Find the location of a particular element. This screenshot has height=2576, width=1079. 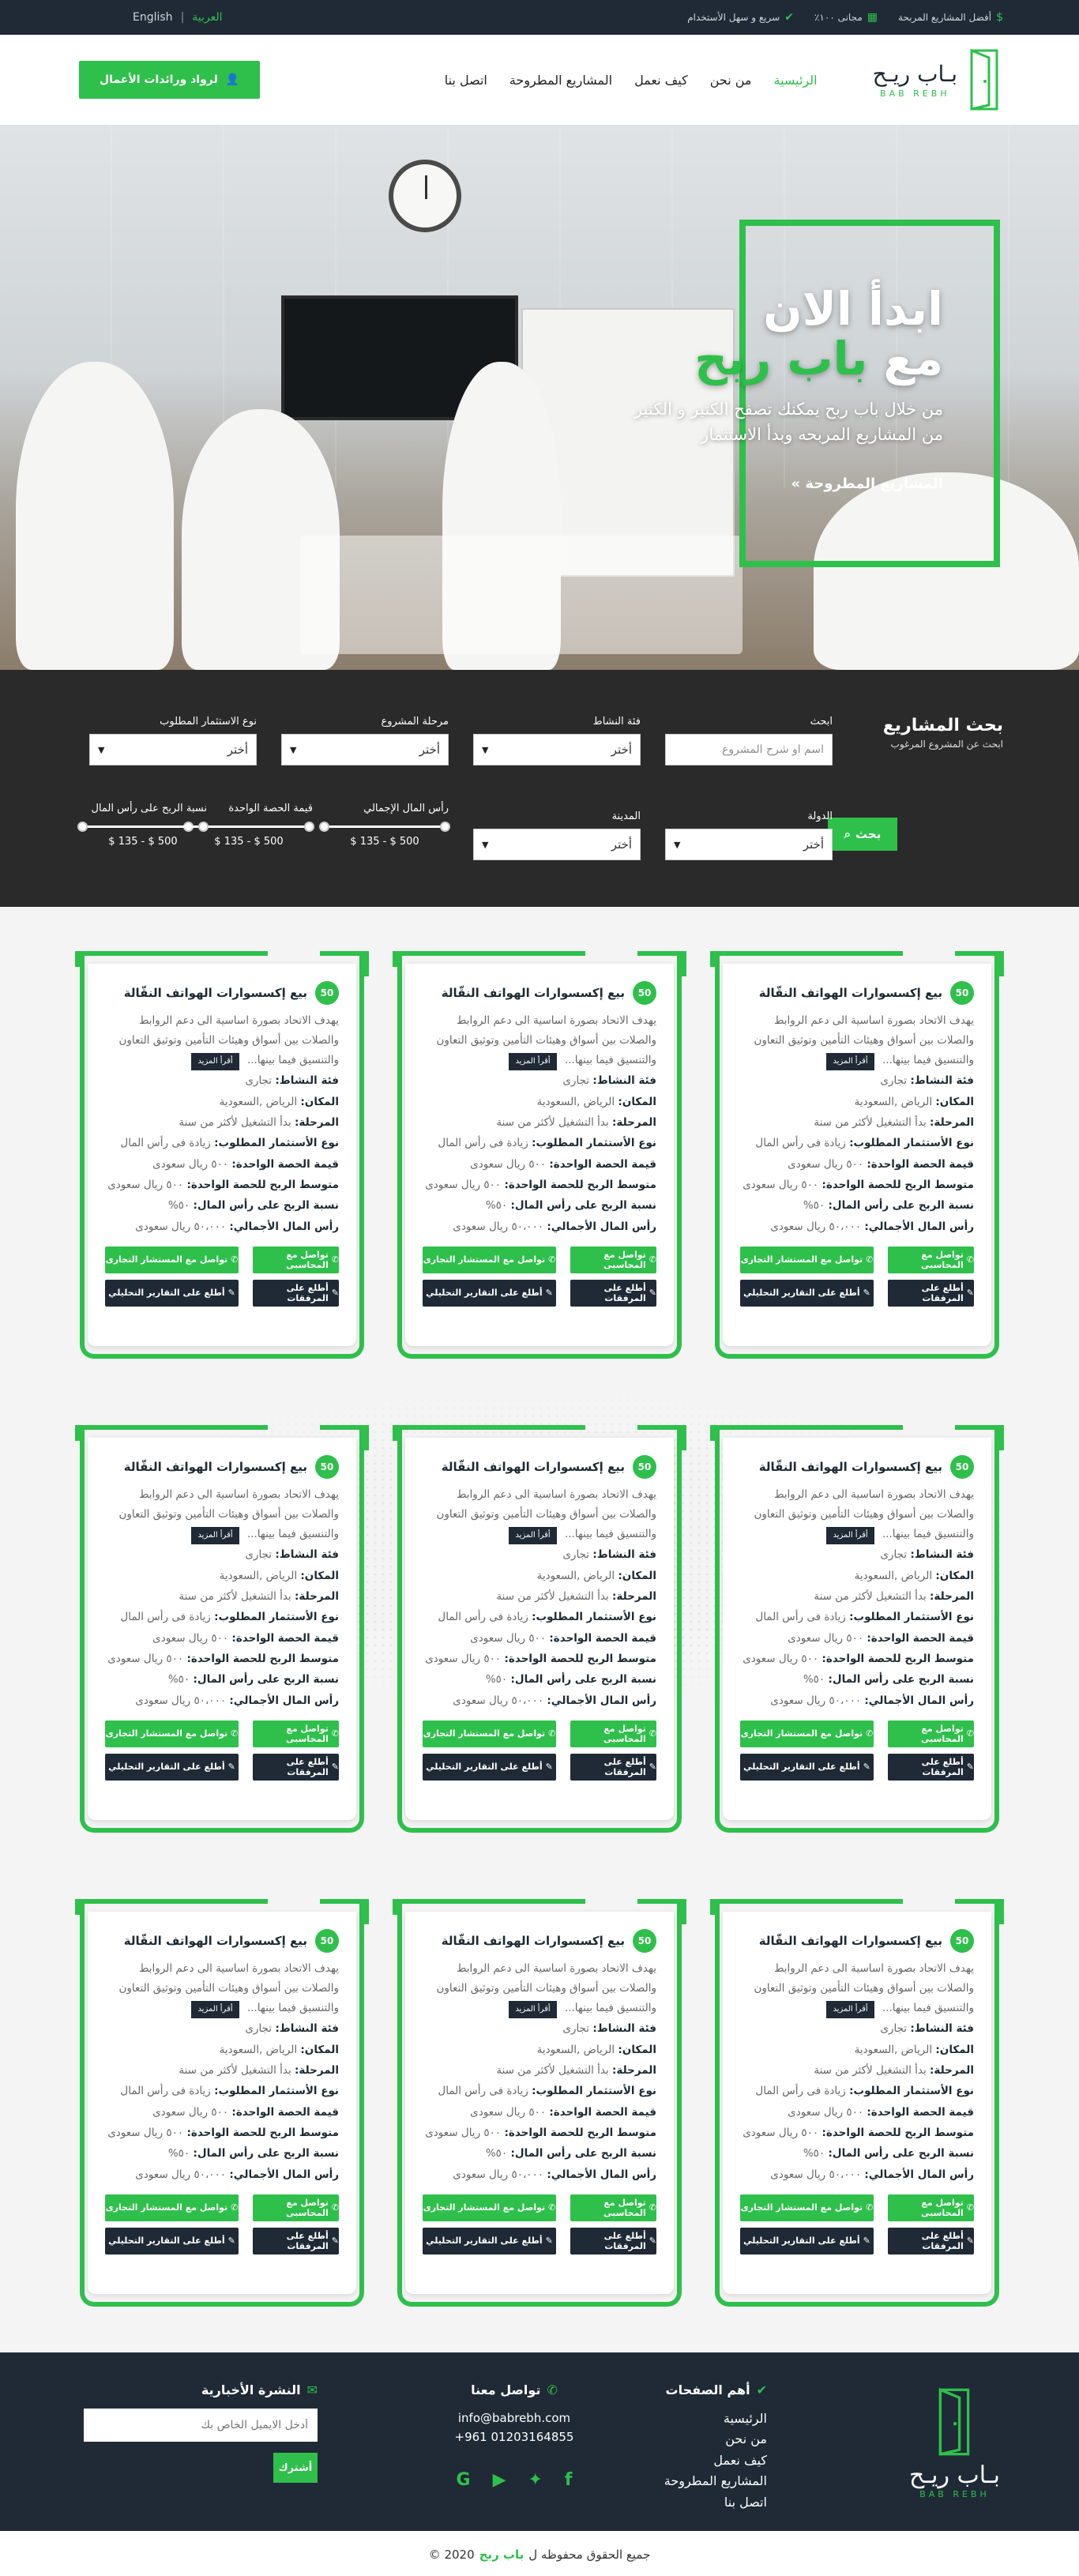

footer-link-home: الرئيسية is located at coordinates (715, 2419).